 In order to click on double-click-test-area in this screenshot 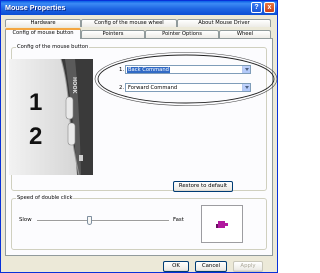, I will do `click(222, 224)`.